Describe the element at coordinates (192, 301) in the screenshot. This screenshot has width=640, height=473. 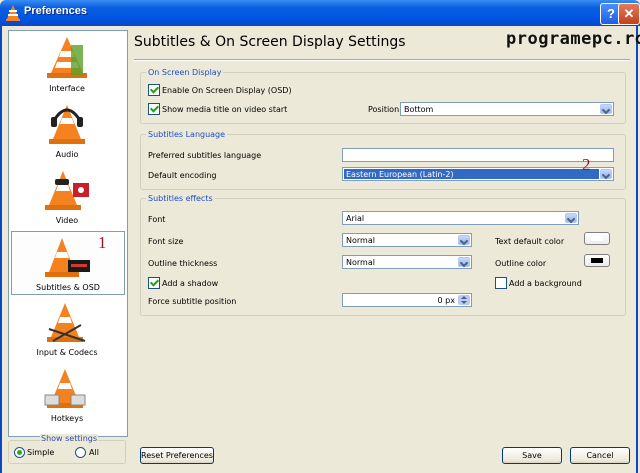
I see `force-position-label: Force subtitle position` at that location.